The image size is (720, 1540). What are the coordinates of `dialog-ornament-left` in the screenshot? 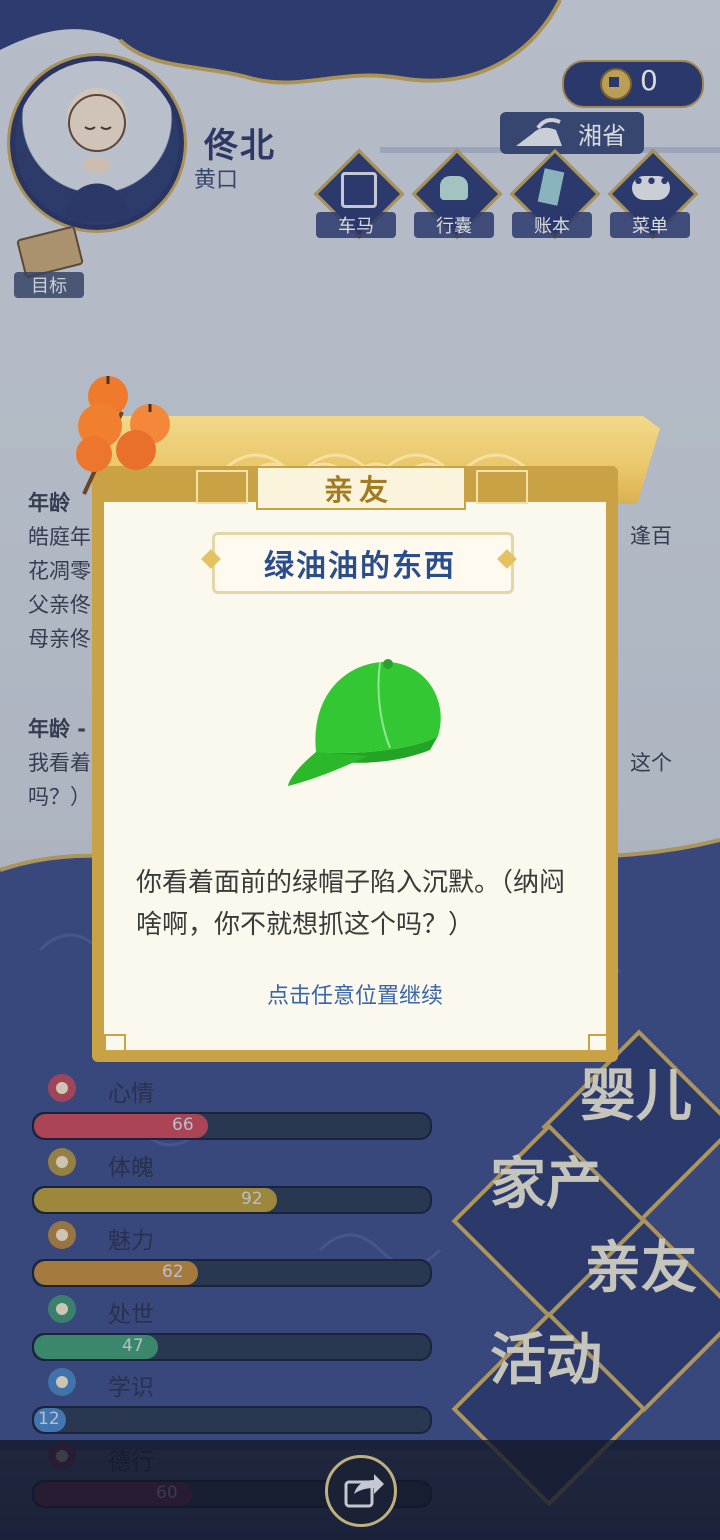 It's located at (222, 487).